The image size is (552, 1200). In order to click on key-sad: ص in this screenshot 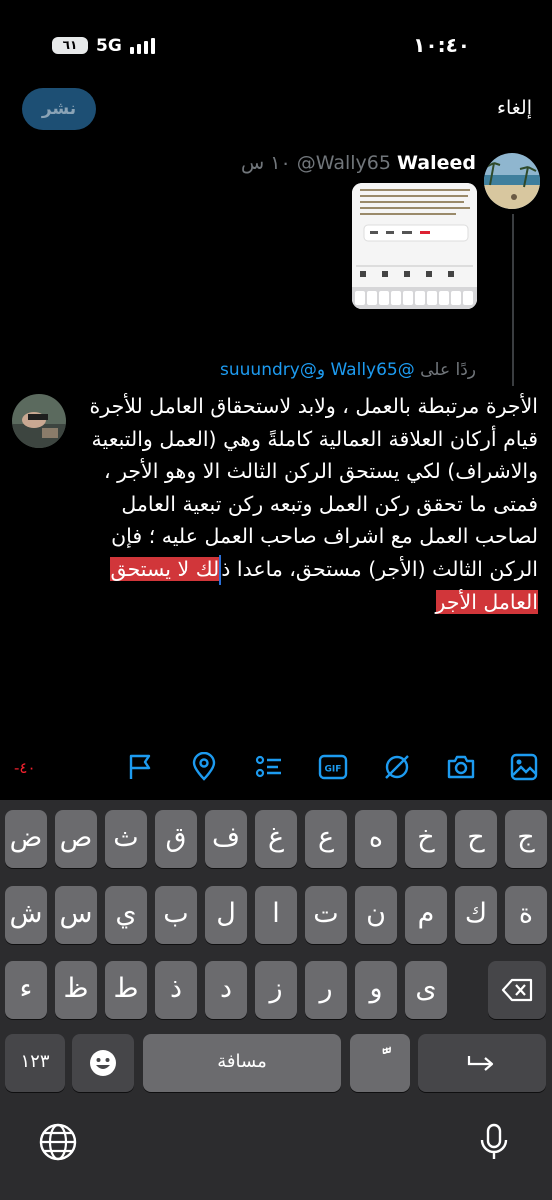, I will do `click(76, 839)`.